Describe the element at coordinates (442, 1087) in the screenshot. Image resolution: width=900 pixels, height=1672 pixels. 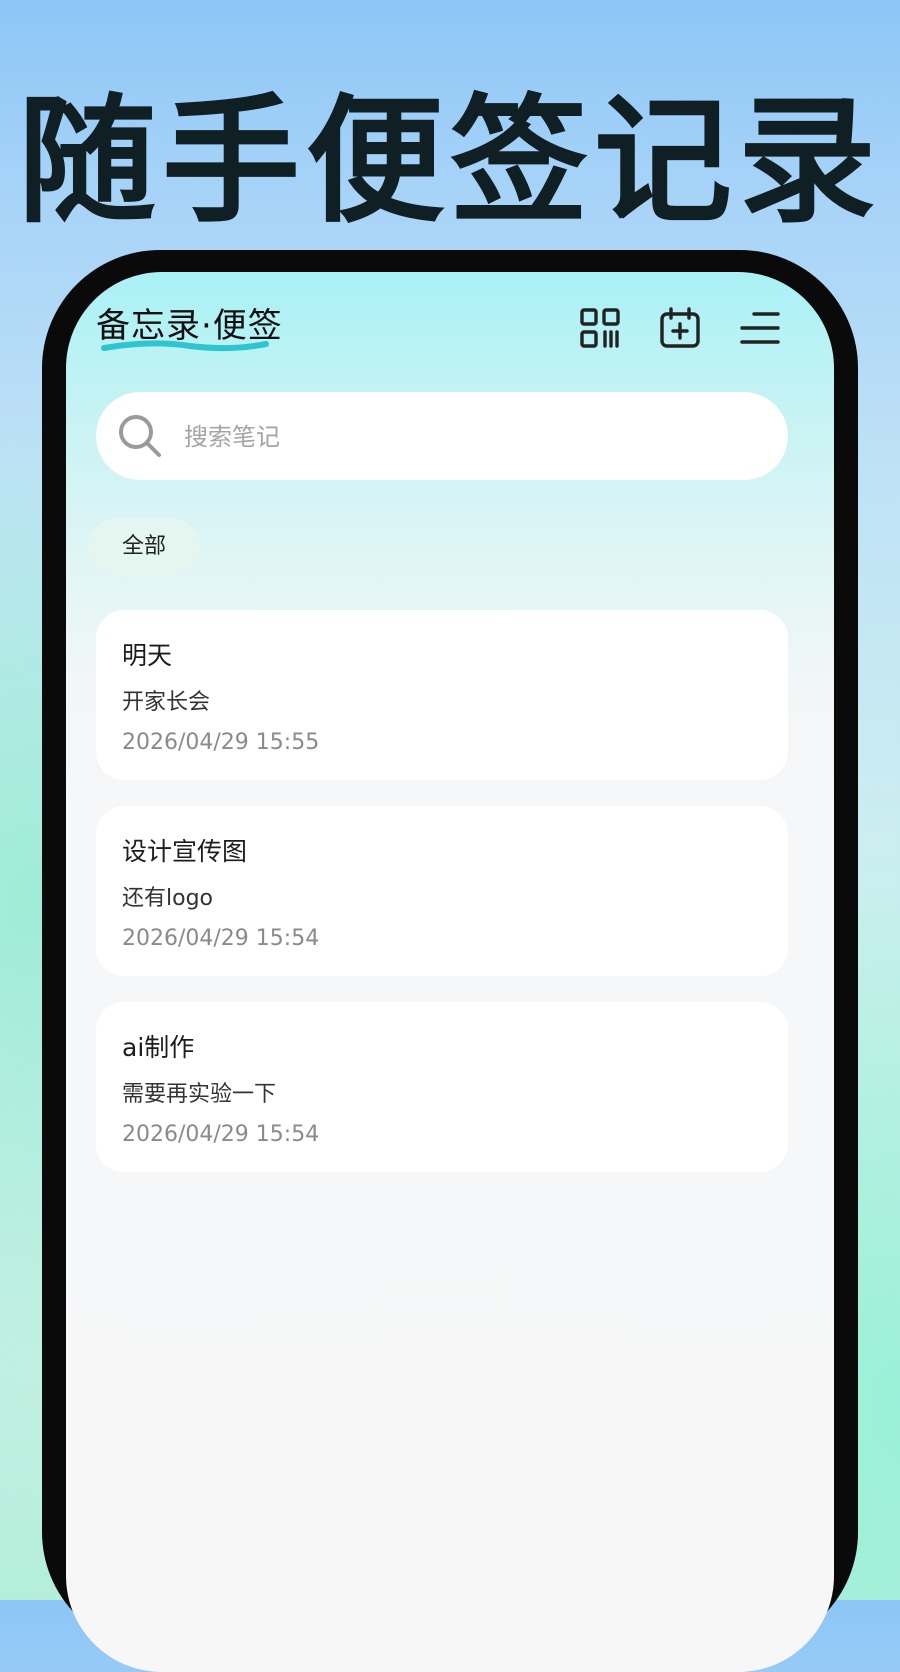
I see `note-card: ai制作 需要再实验一下 2026/04/29 15:54` at that location.